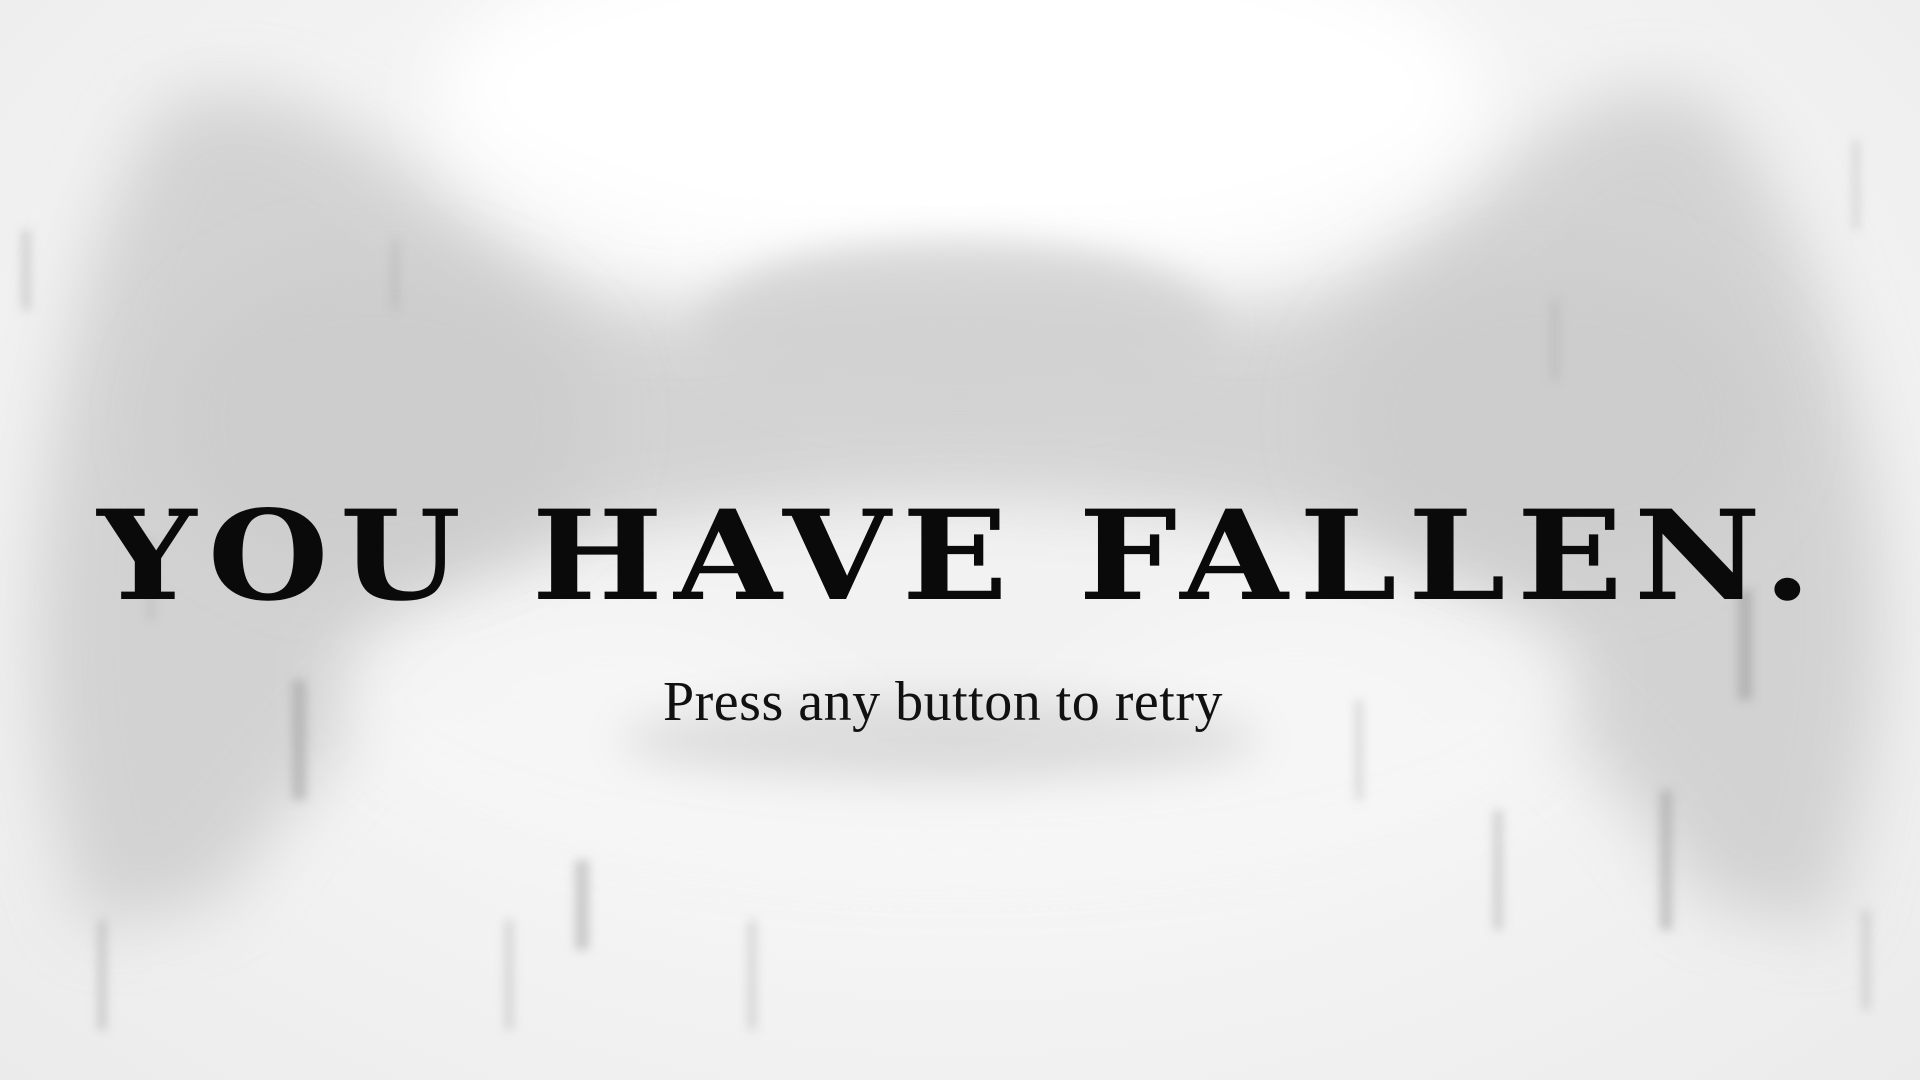  Describe the element at coordinates (943, 702) in the screenshot. I see `retry-prompt: Press any button to retry` at that location.